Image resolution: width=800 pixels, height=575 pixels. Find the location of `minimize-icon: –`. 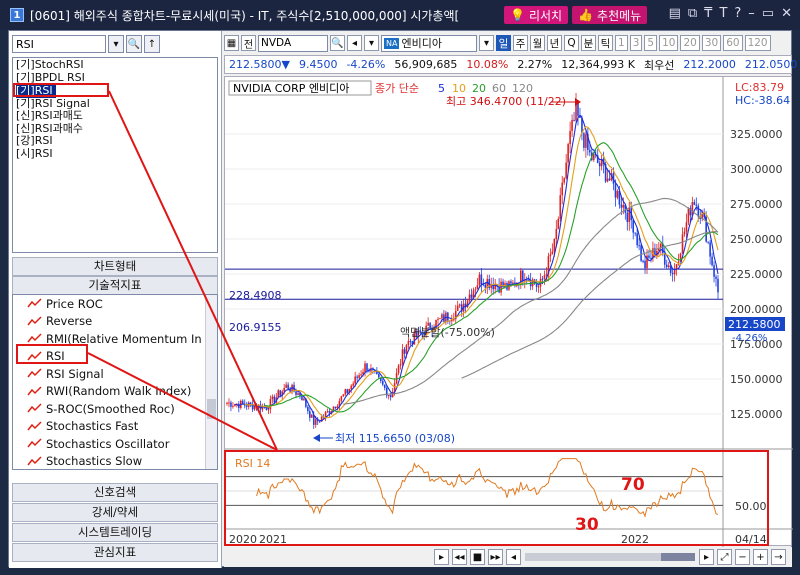

minimize-icon: – is located at coordinates (751, 13).